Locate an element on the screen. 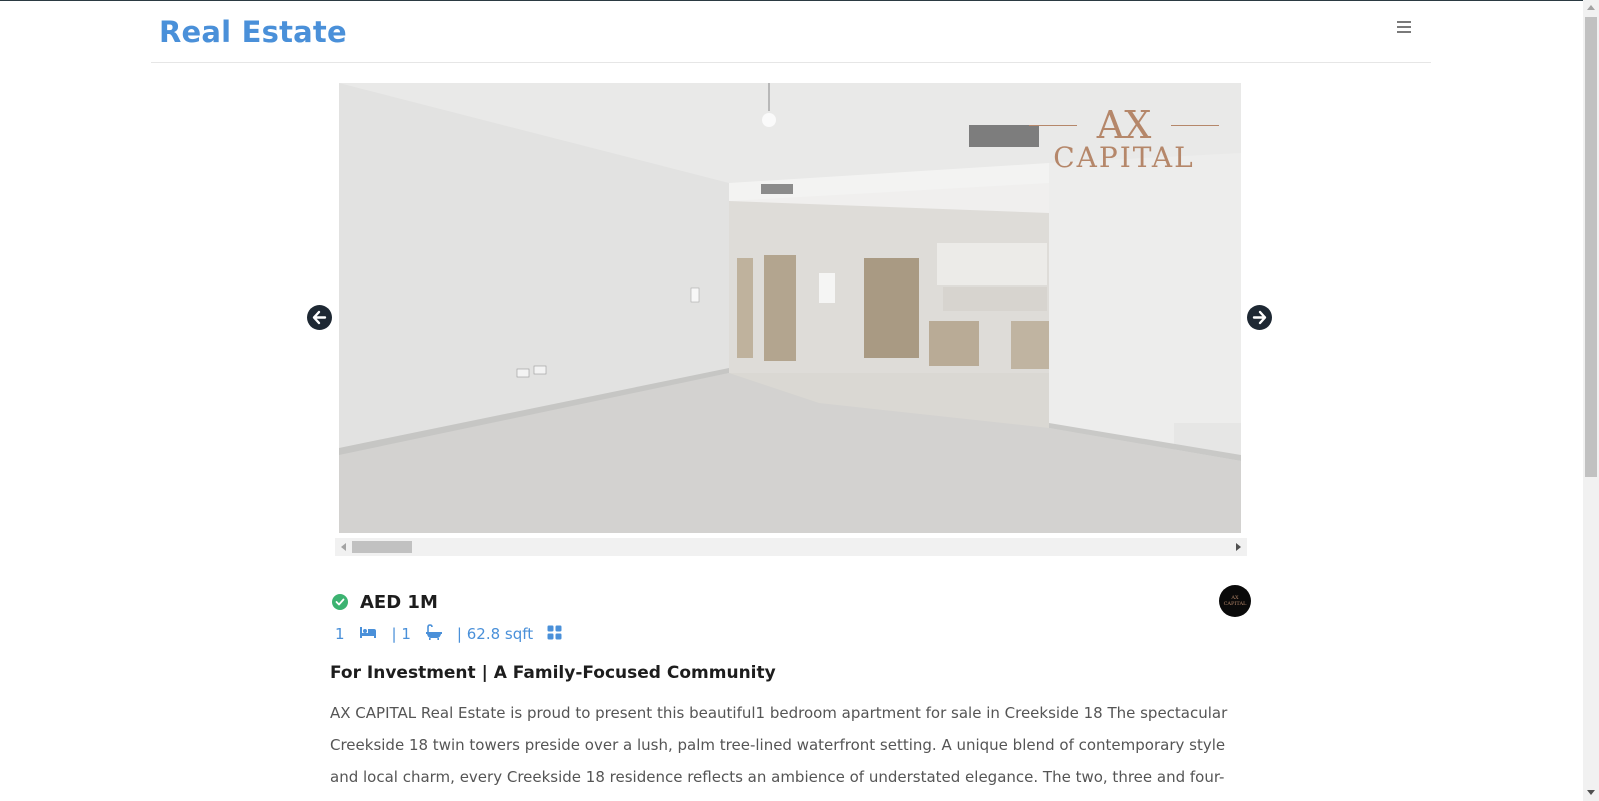  bedroom-count: 1 is located at coordinates (340, 634).